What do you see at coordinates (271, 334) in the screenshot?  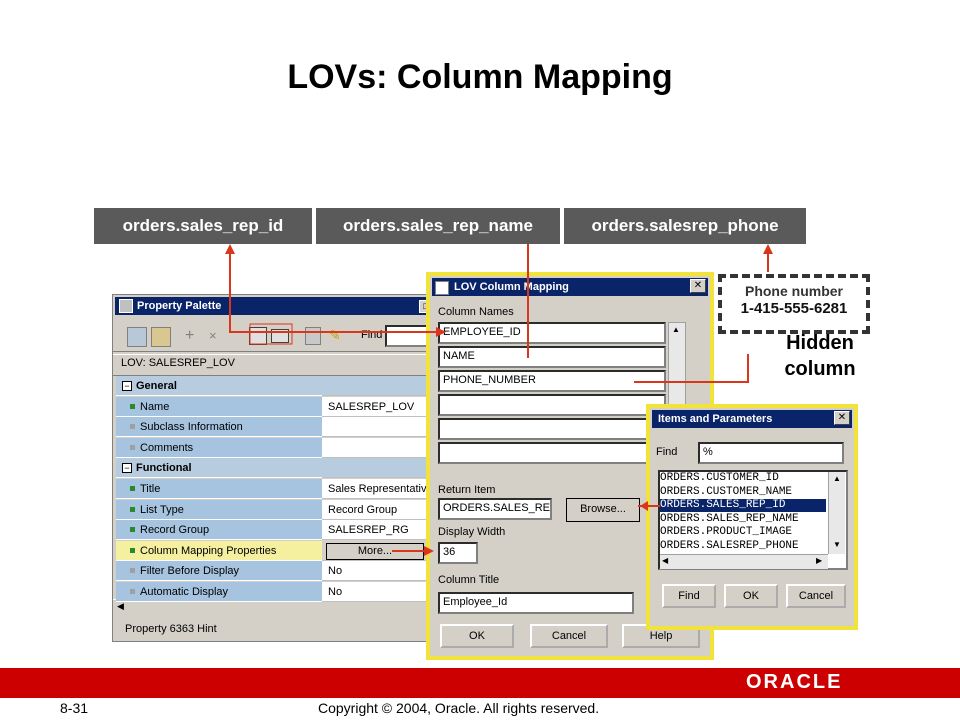 I see `toolbar-highlight` at bounding box center [271, 334].